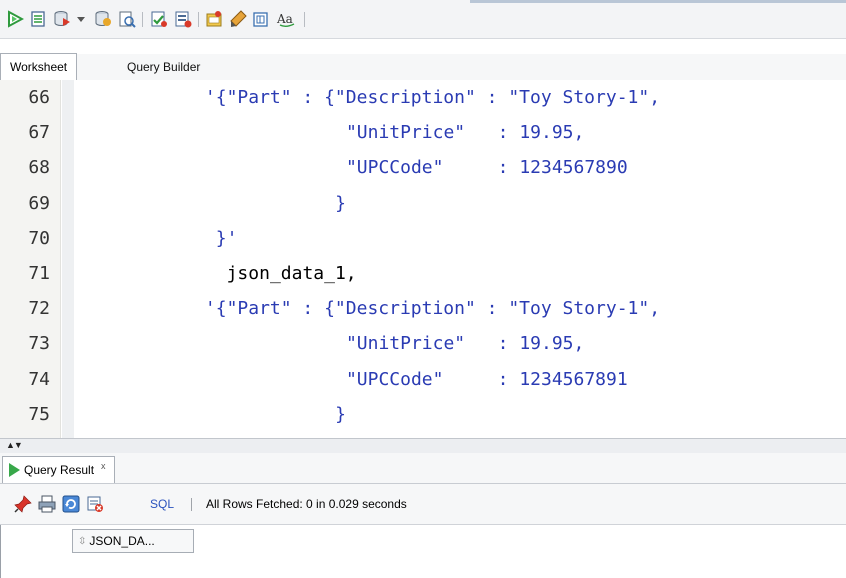 This screenshot has width=846, height=578. What do you see at coordinates (39, 168) in the screenshot?
I see `line-number: 68` at bounding box center [39, 168].